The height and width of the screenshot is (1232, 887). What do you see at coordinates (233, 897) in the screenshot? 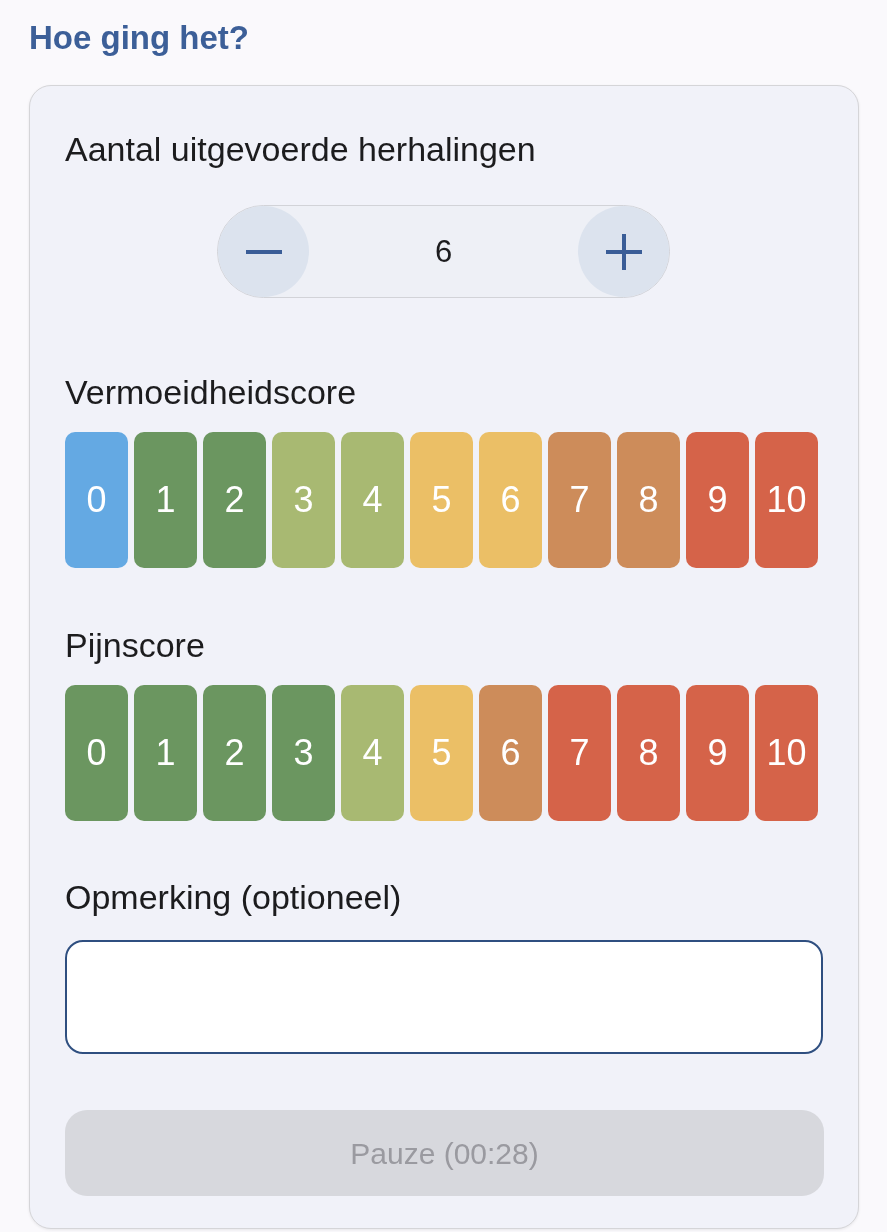
I see `field-label: Opmerking (optioneel)` at bounding box center [233, 897].